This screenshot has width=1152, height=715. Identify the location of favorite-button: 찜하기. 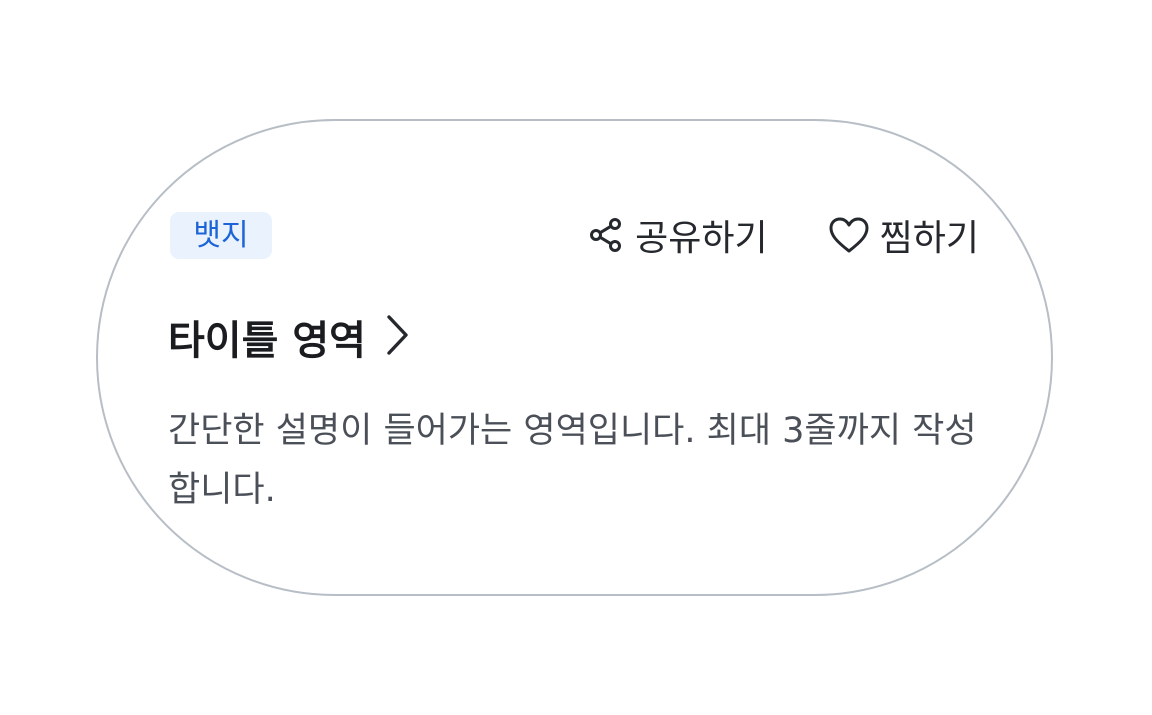
(903, 235).